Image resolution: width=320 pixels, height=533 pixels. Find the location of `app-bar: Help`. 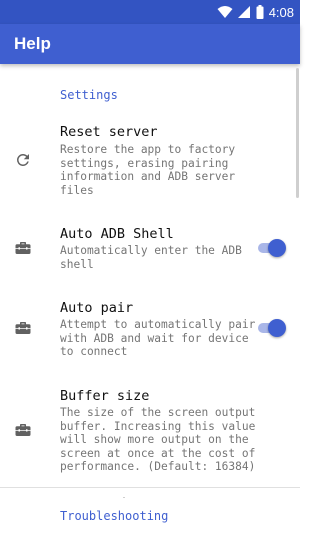

app-bar: Help is located at coordinates (150, 44).